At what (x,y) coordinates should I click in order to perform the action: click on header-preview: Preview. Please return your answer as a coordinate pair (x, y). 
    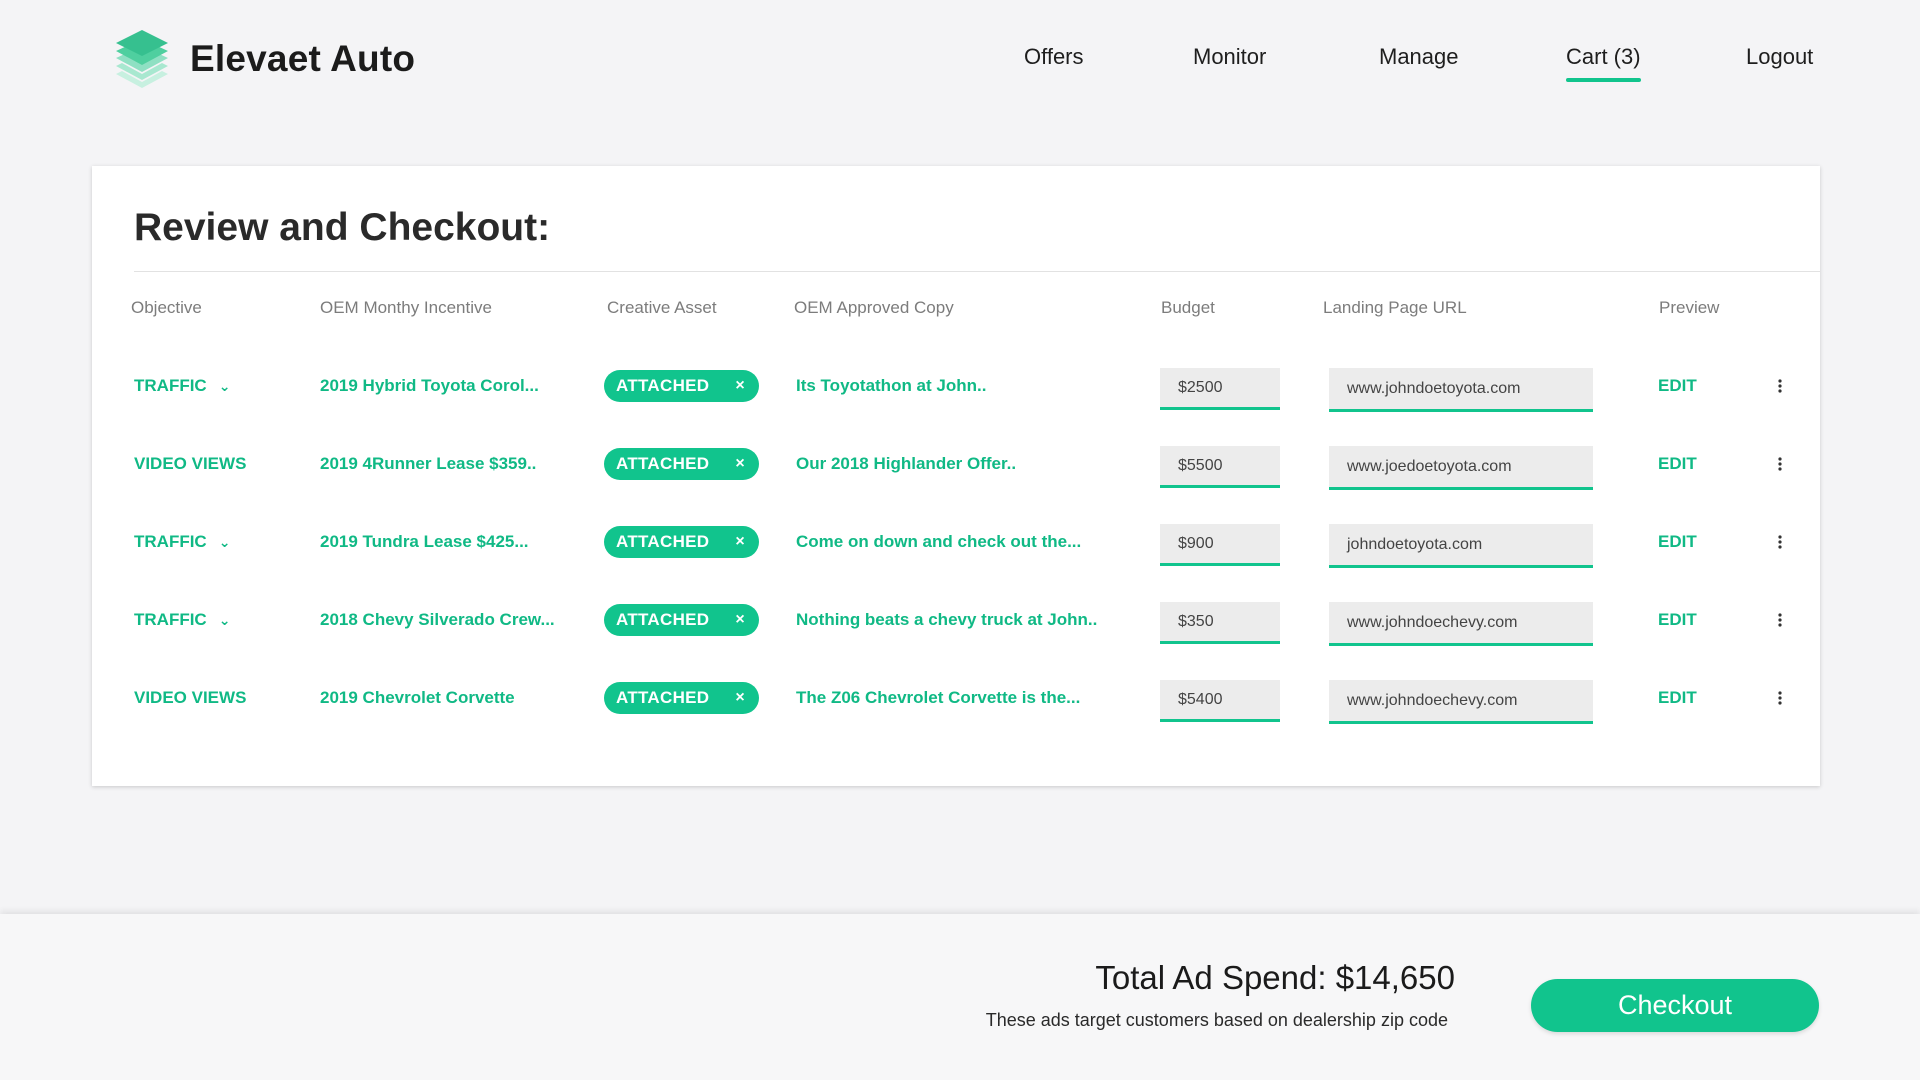
    Looking at the image, I should click on (1689, 307).